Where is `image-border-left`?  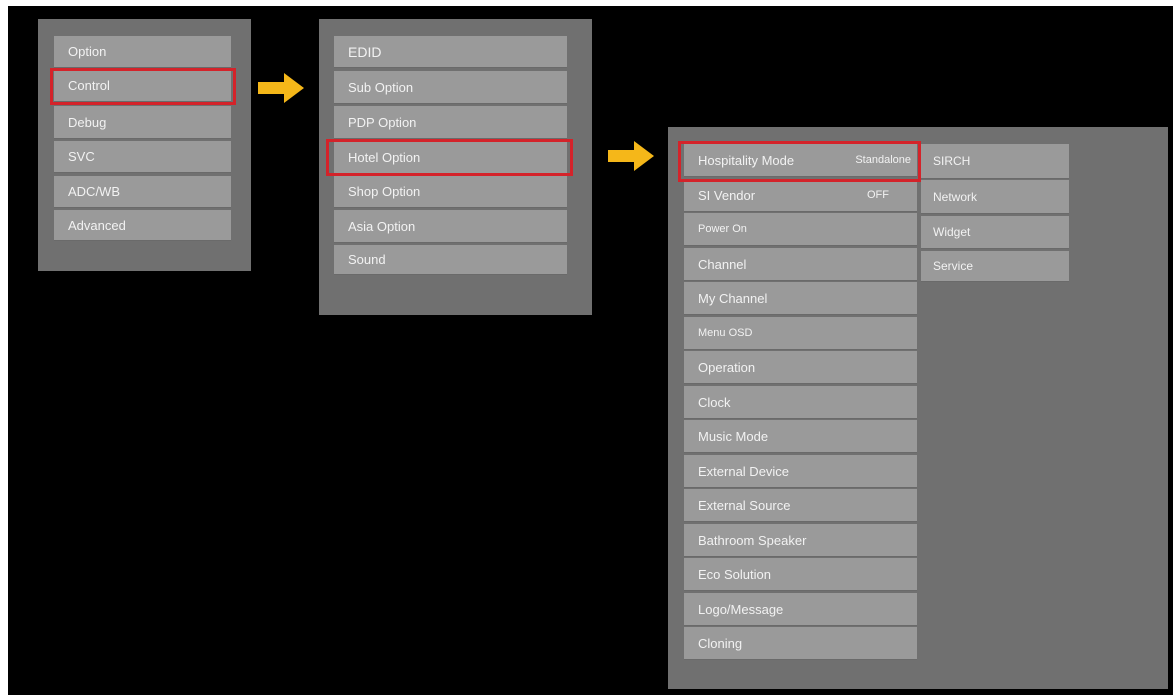
image-border-left is located at coordinates (4, 347).